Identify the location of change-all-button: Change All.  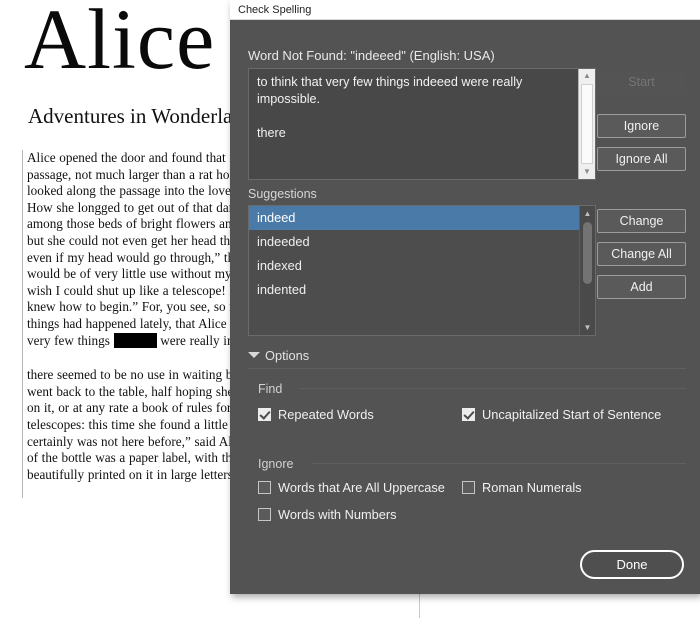
(641, 254).